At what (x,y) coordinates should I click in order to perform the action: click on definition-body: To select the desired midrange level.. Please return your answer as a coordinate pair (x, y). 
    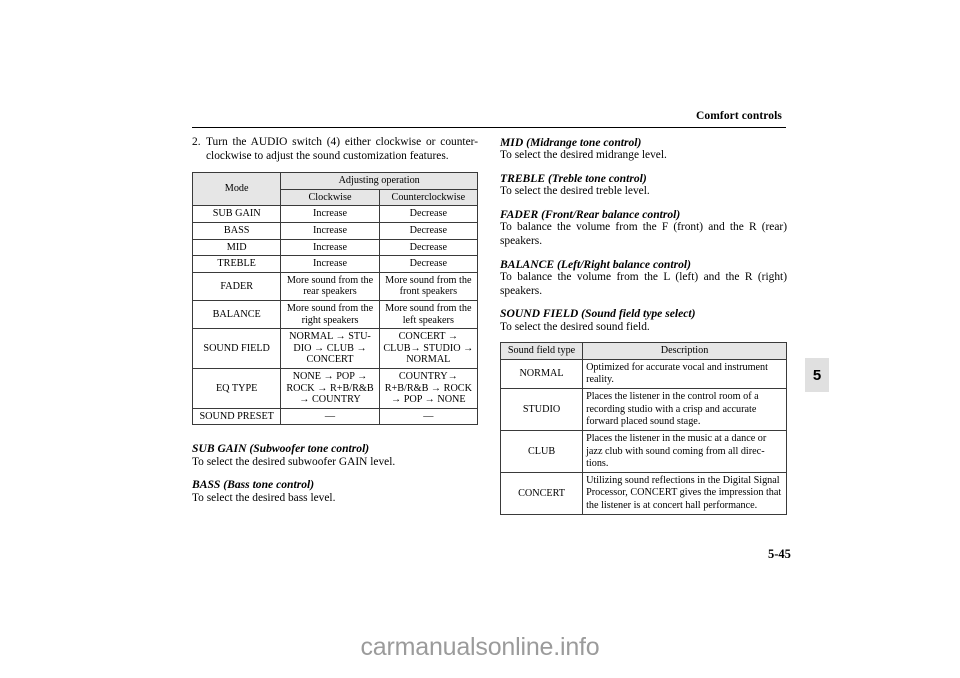
    Looking at the image, I should click on (583, 155).